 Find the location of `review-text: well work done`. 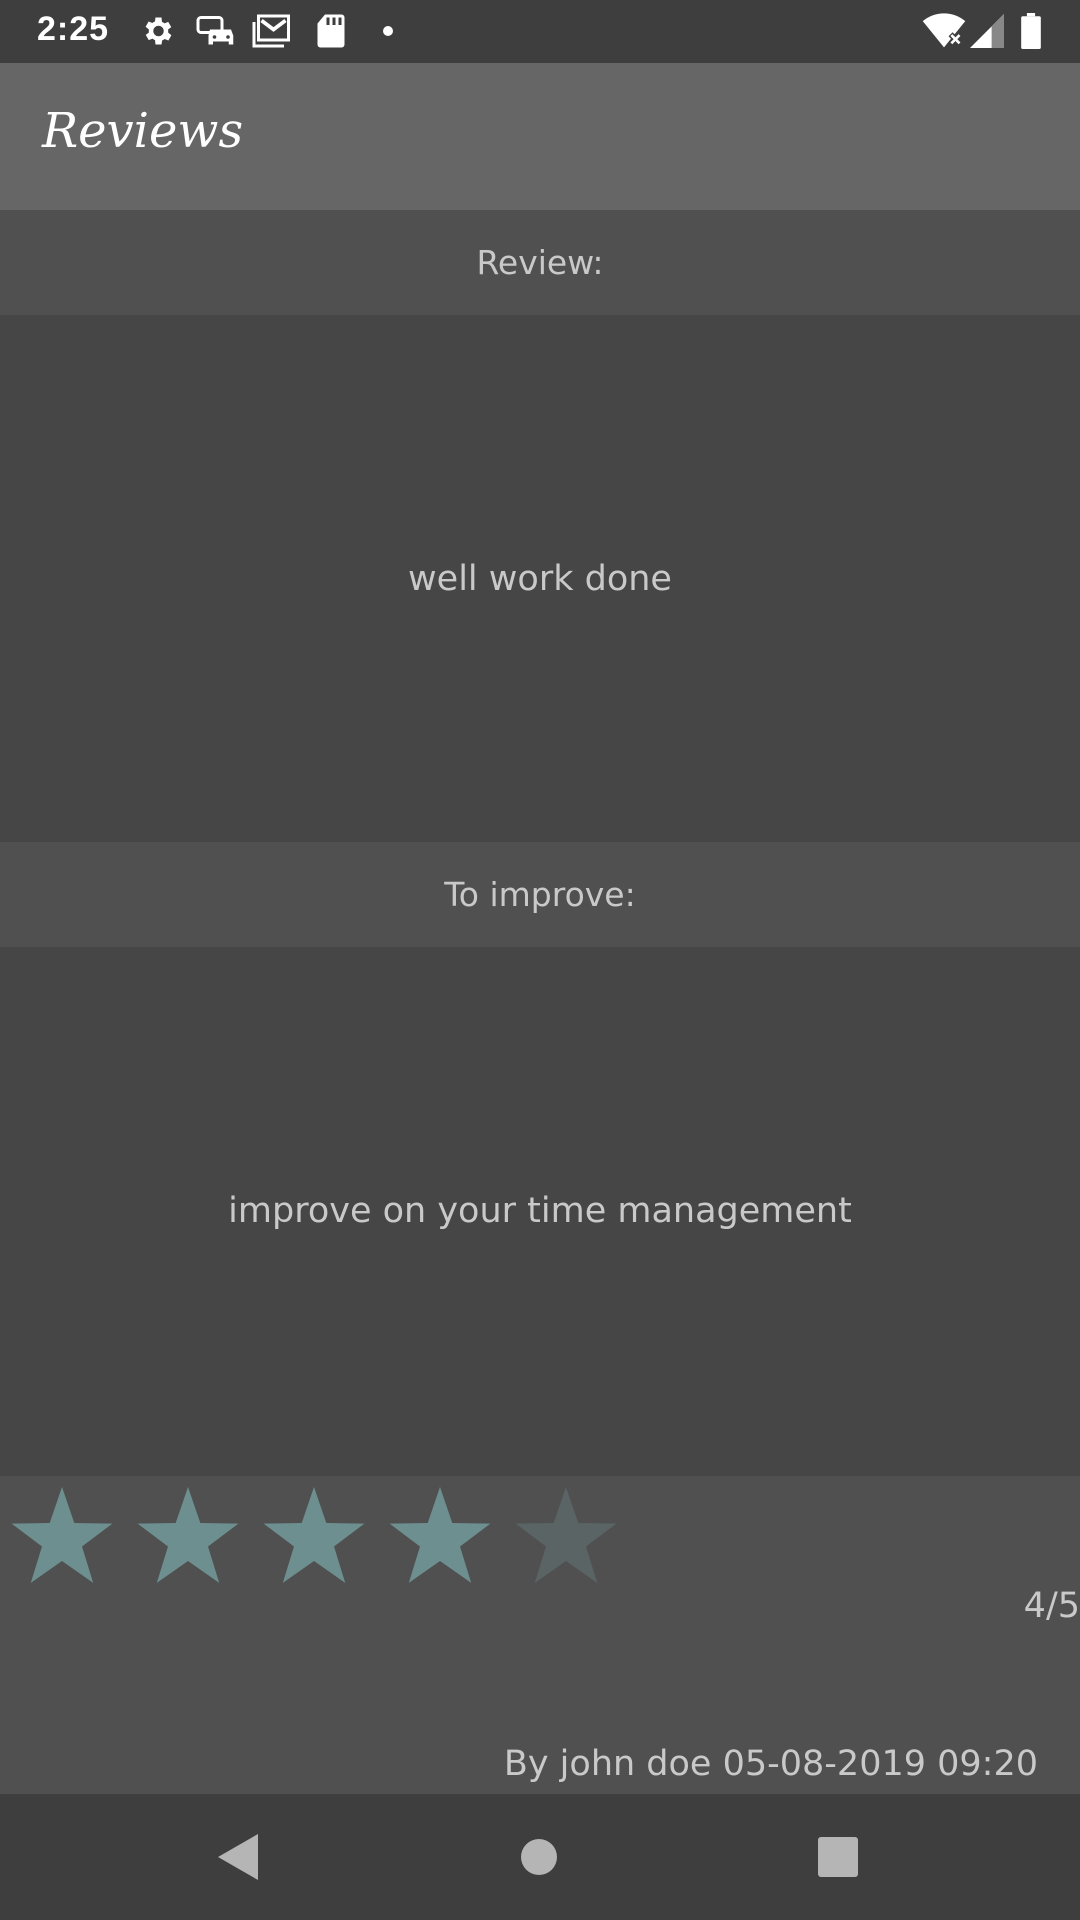

review-text: well work done is located at coordinates (540, 578).